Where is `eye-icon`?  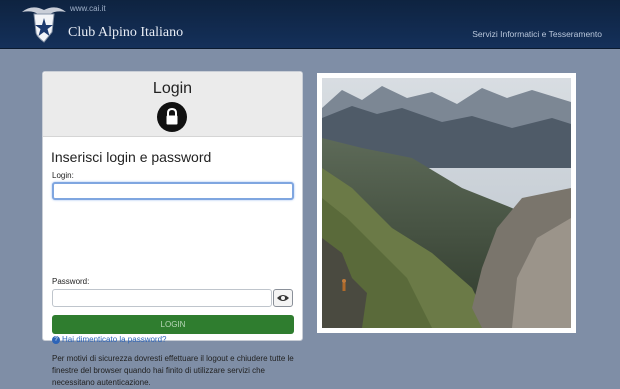
eye-icon is located at coordinates (283, 298).